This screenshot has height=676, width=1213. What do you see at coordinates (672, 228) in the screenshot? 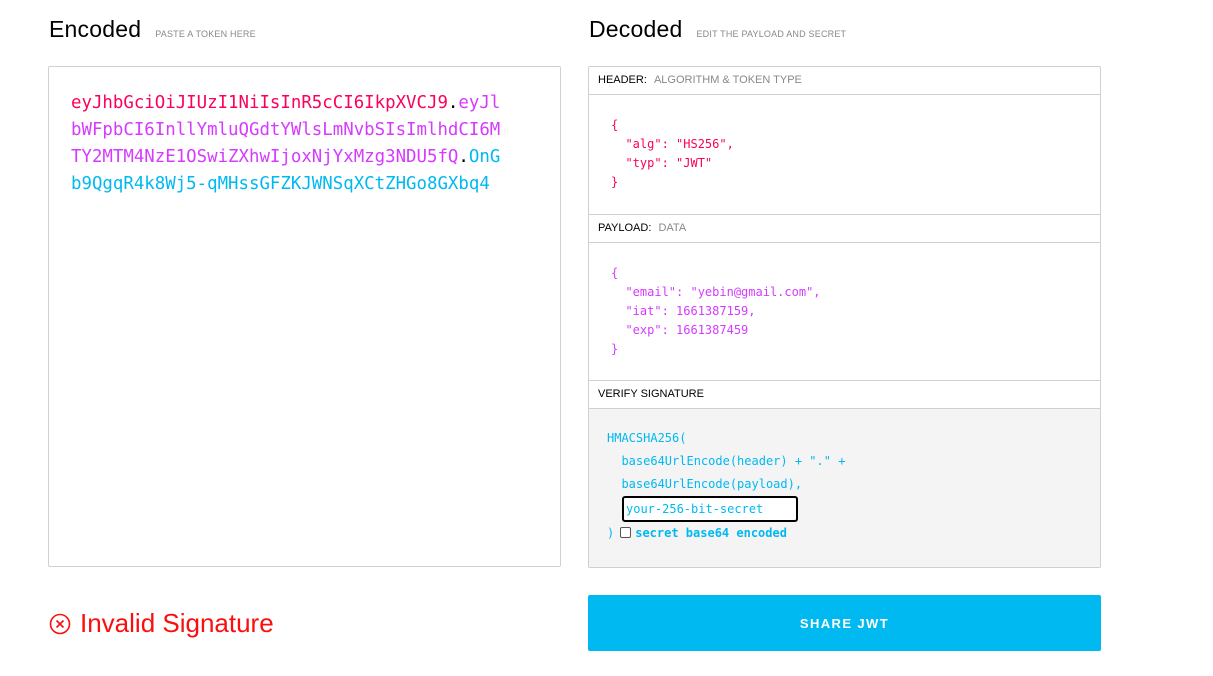
I see `payload-sublabel: DATA` at bounding box center [672, 228].